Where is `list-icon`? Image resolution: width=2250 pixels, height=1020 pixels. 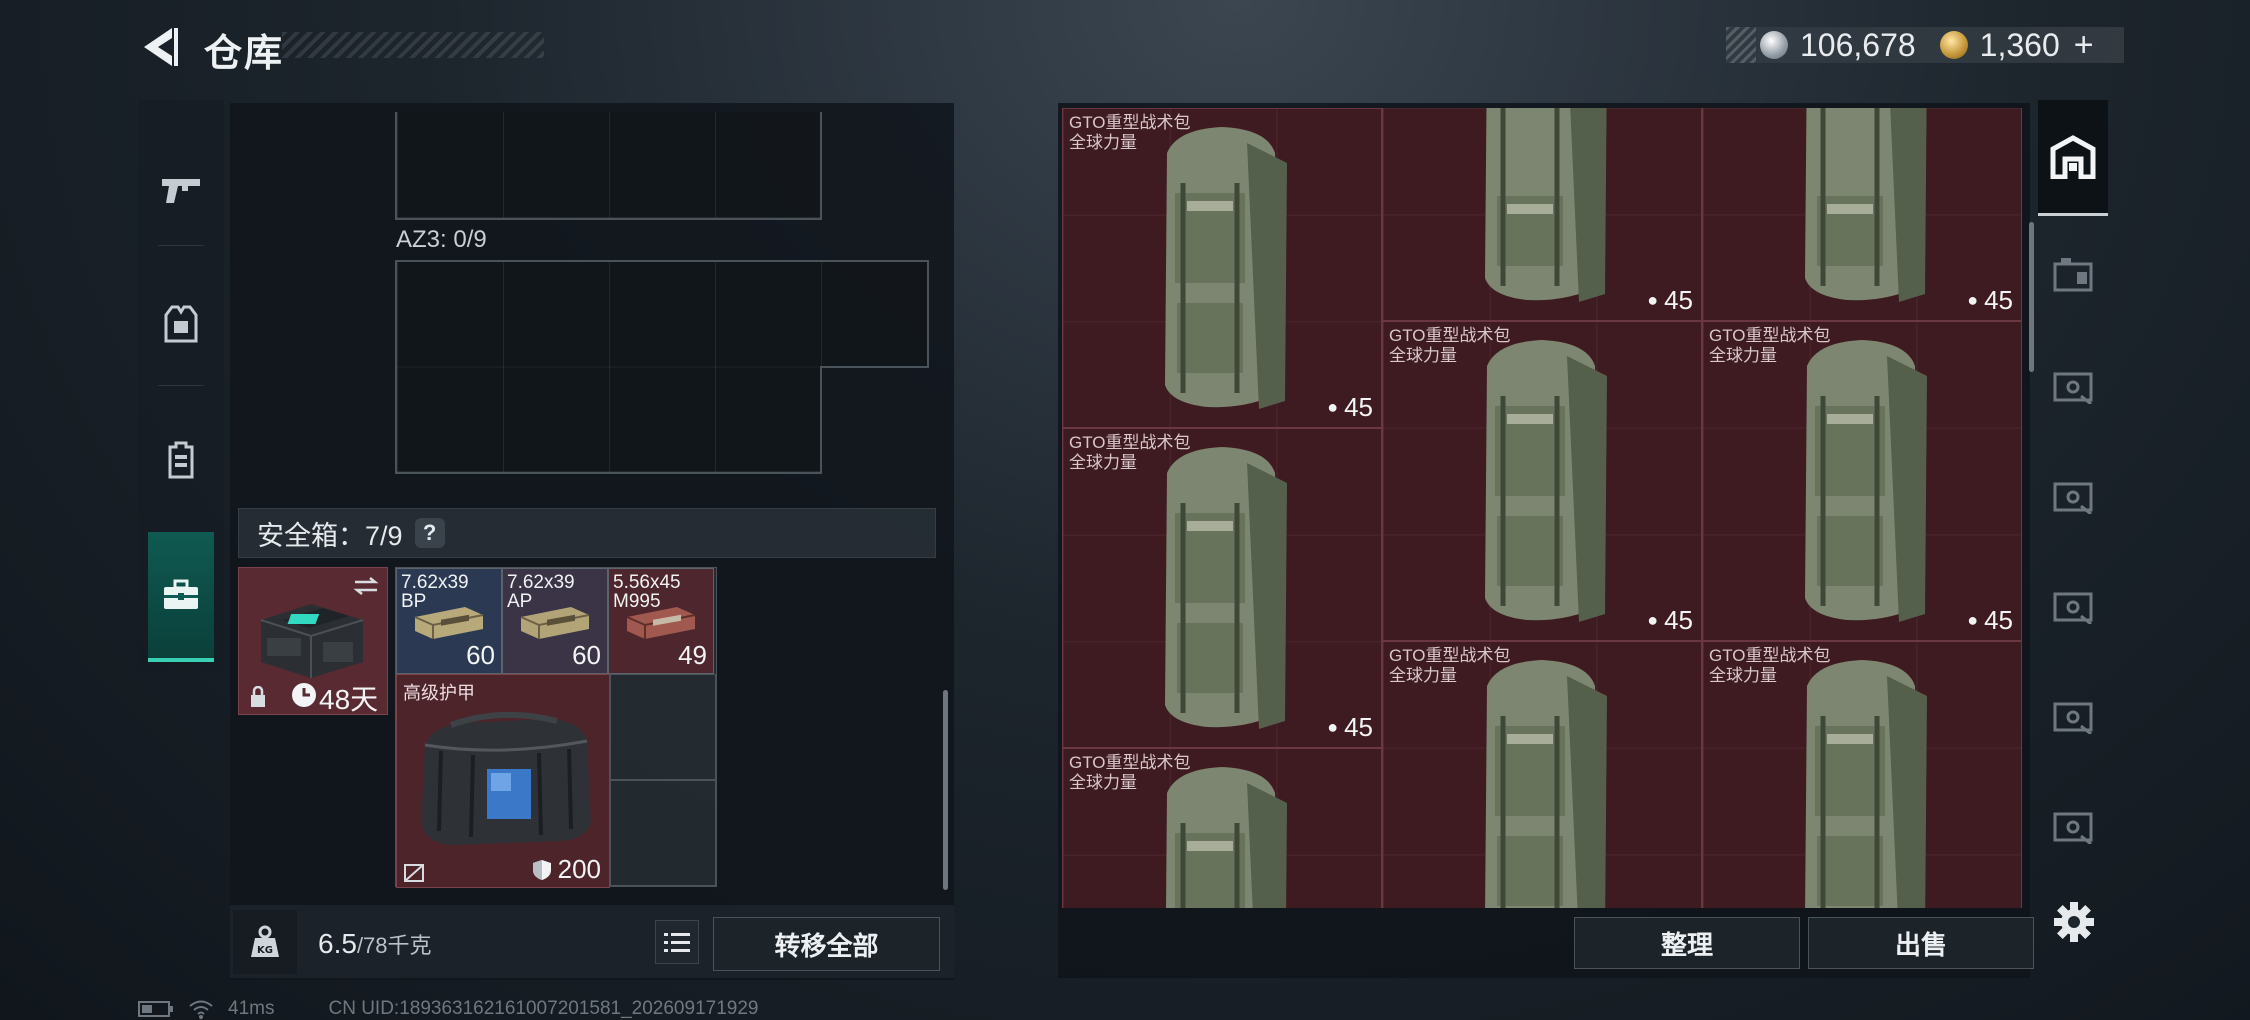
list-icon is located at coordinates (677, 942).